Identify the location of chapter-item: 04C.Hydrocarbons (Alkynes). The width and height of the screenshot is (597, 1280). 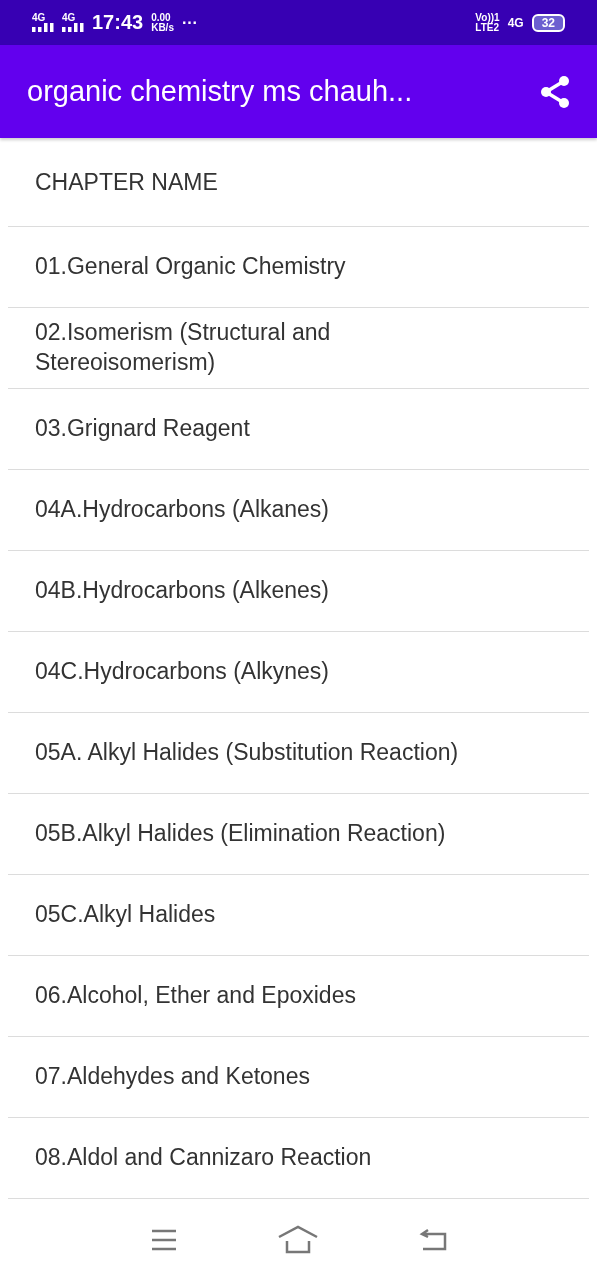
(182, 672).